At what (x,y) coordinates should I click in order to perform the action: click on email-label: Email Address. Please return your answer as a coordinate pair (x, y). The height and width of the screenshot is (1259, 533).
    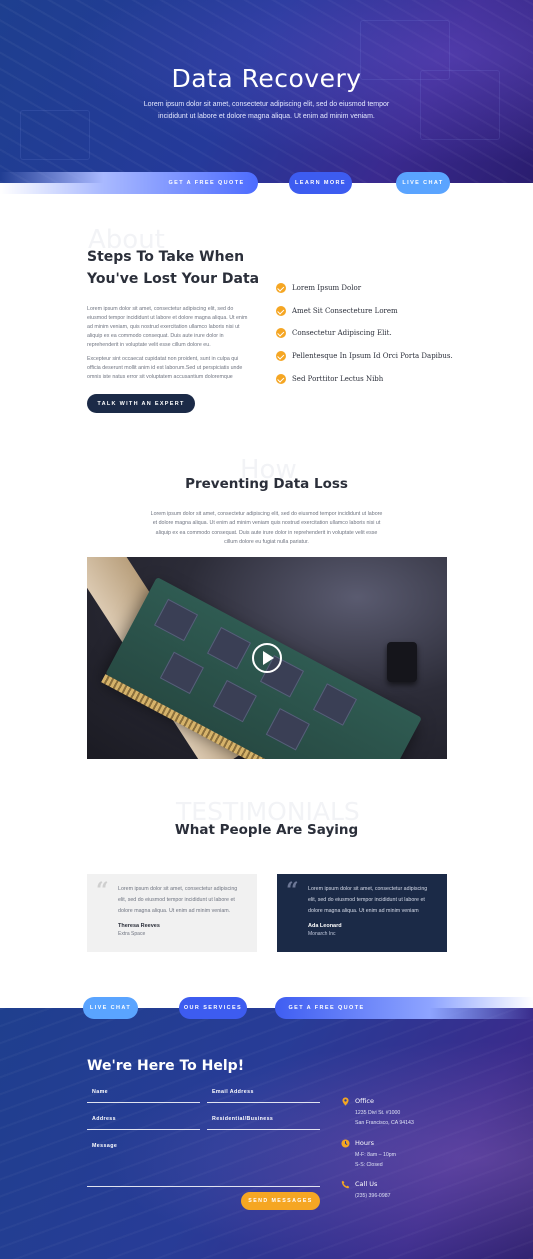
    Looking at the image, I should click on (233, 1092).